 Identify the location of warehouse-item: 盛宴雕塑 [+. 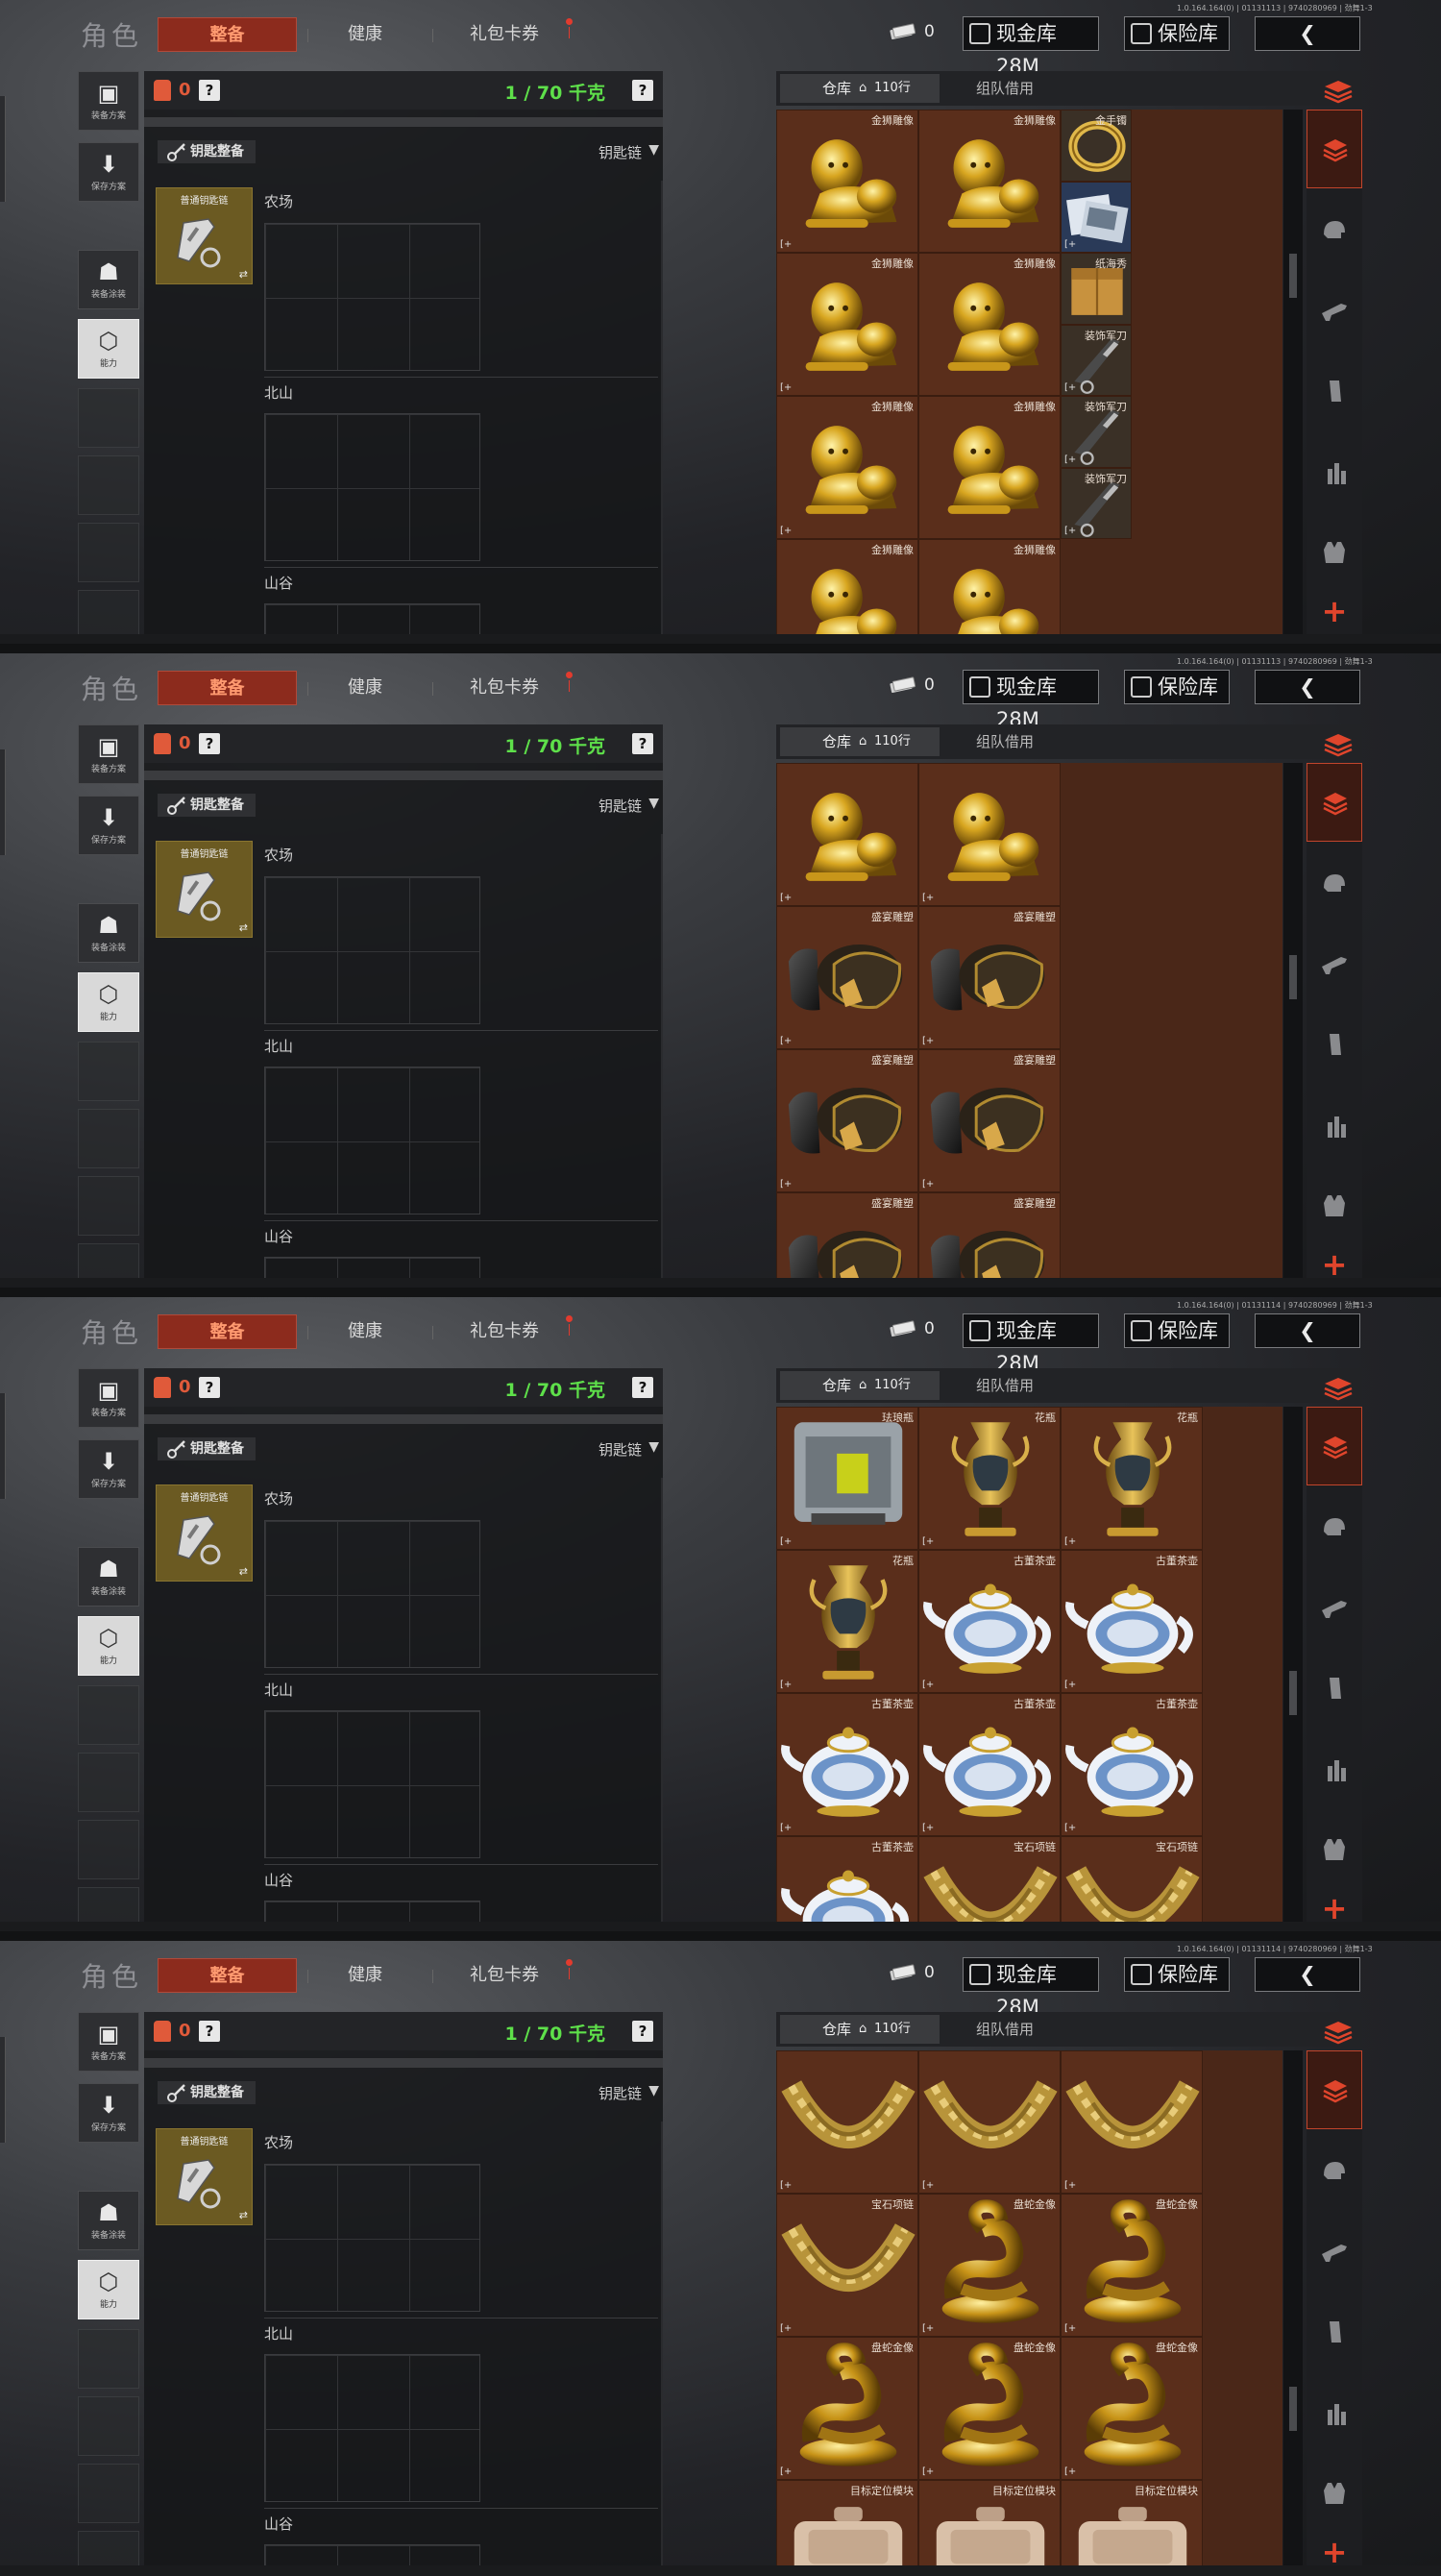
(847, 977).